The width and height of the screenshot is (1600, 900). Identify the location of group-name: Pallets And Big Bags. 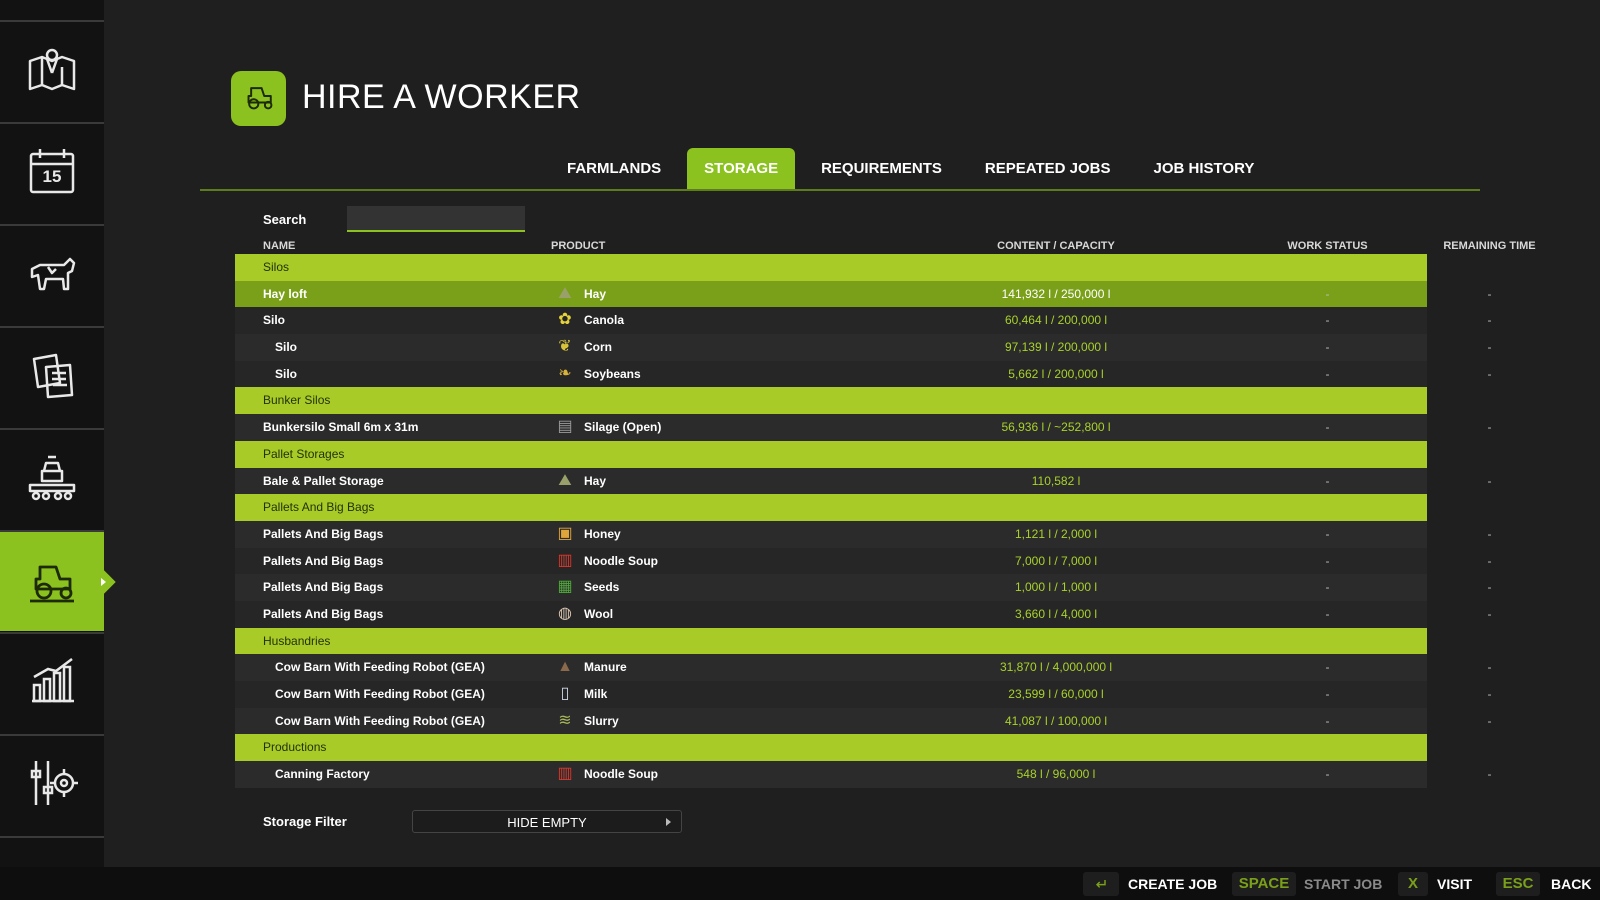
(319, 507).